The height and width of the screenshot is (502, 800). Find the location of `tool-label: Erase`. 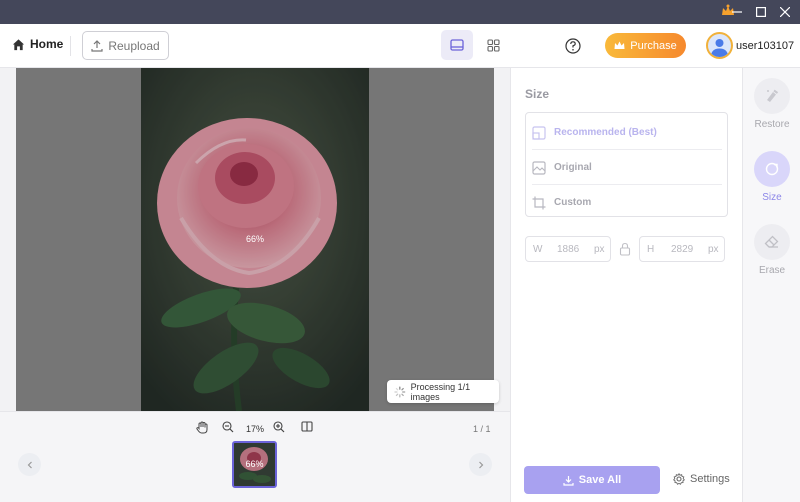

tool-label: Erase is located at coordinates (772, 270).